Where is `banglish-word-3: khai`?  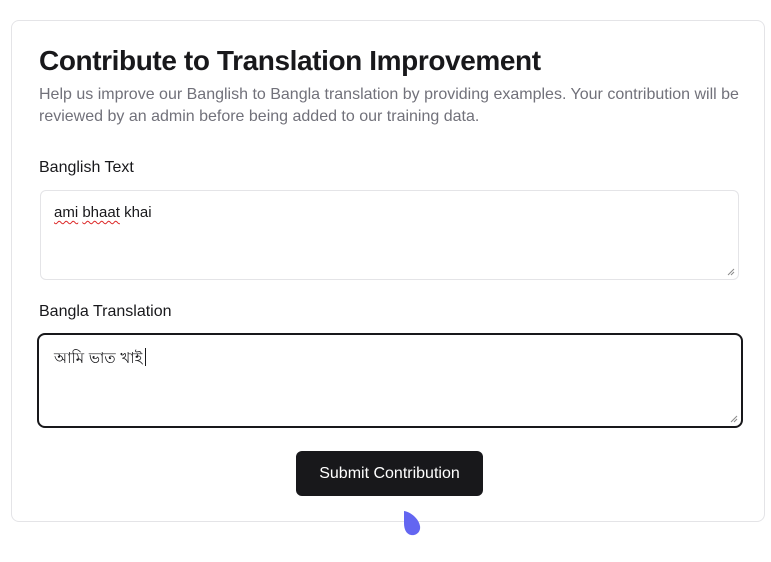 banglish-word-3: khai is located at coordinates (138, 212).